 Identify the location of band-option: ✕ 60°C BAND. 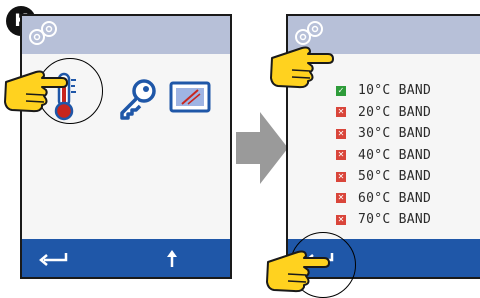
(383, 199).